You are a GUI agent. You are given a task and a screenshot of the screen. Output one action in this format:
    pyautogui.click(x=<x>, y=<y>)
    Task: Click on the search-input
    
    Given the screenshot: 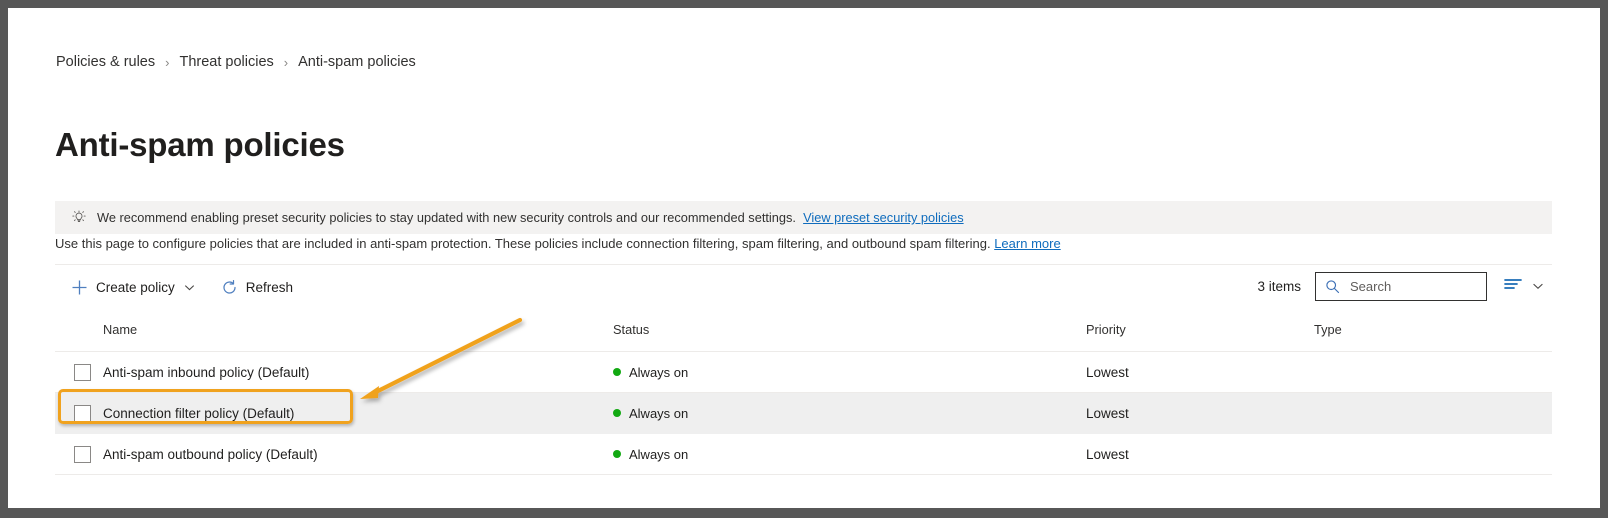 What is the action you would take?
    pyautogui.click(x=1413, y=286)
    